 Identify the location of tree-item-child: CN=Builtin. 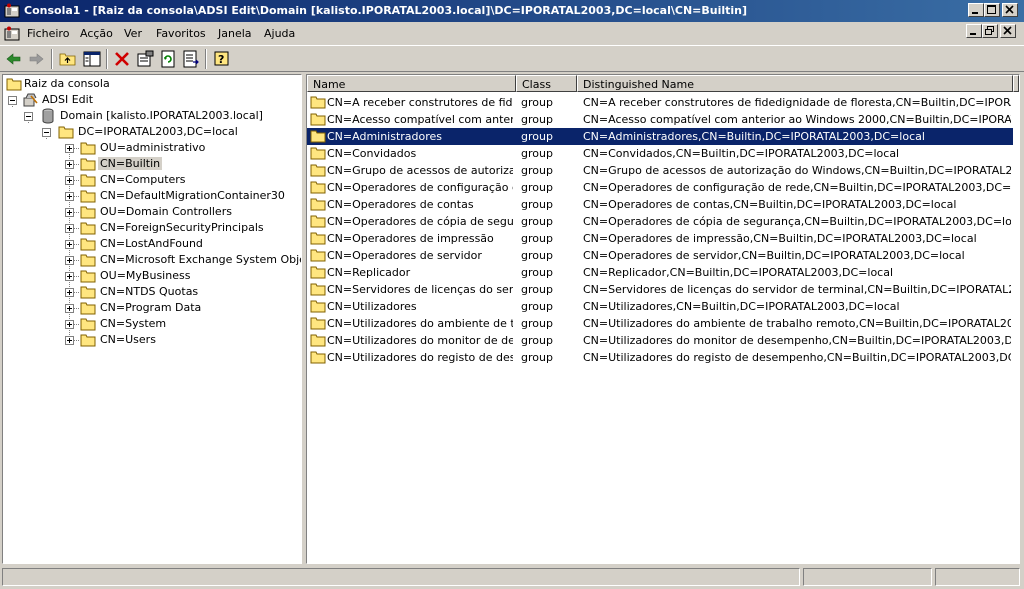
(152, 164).